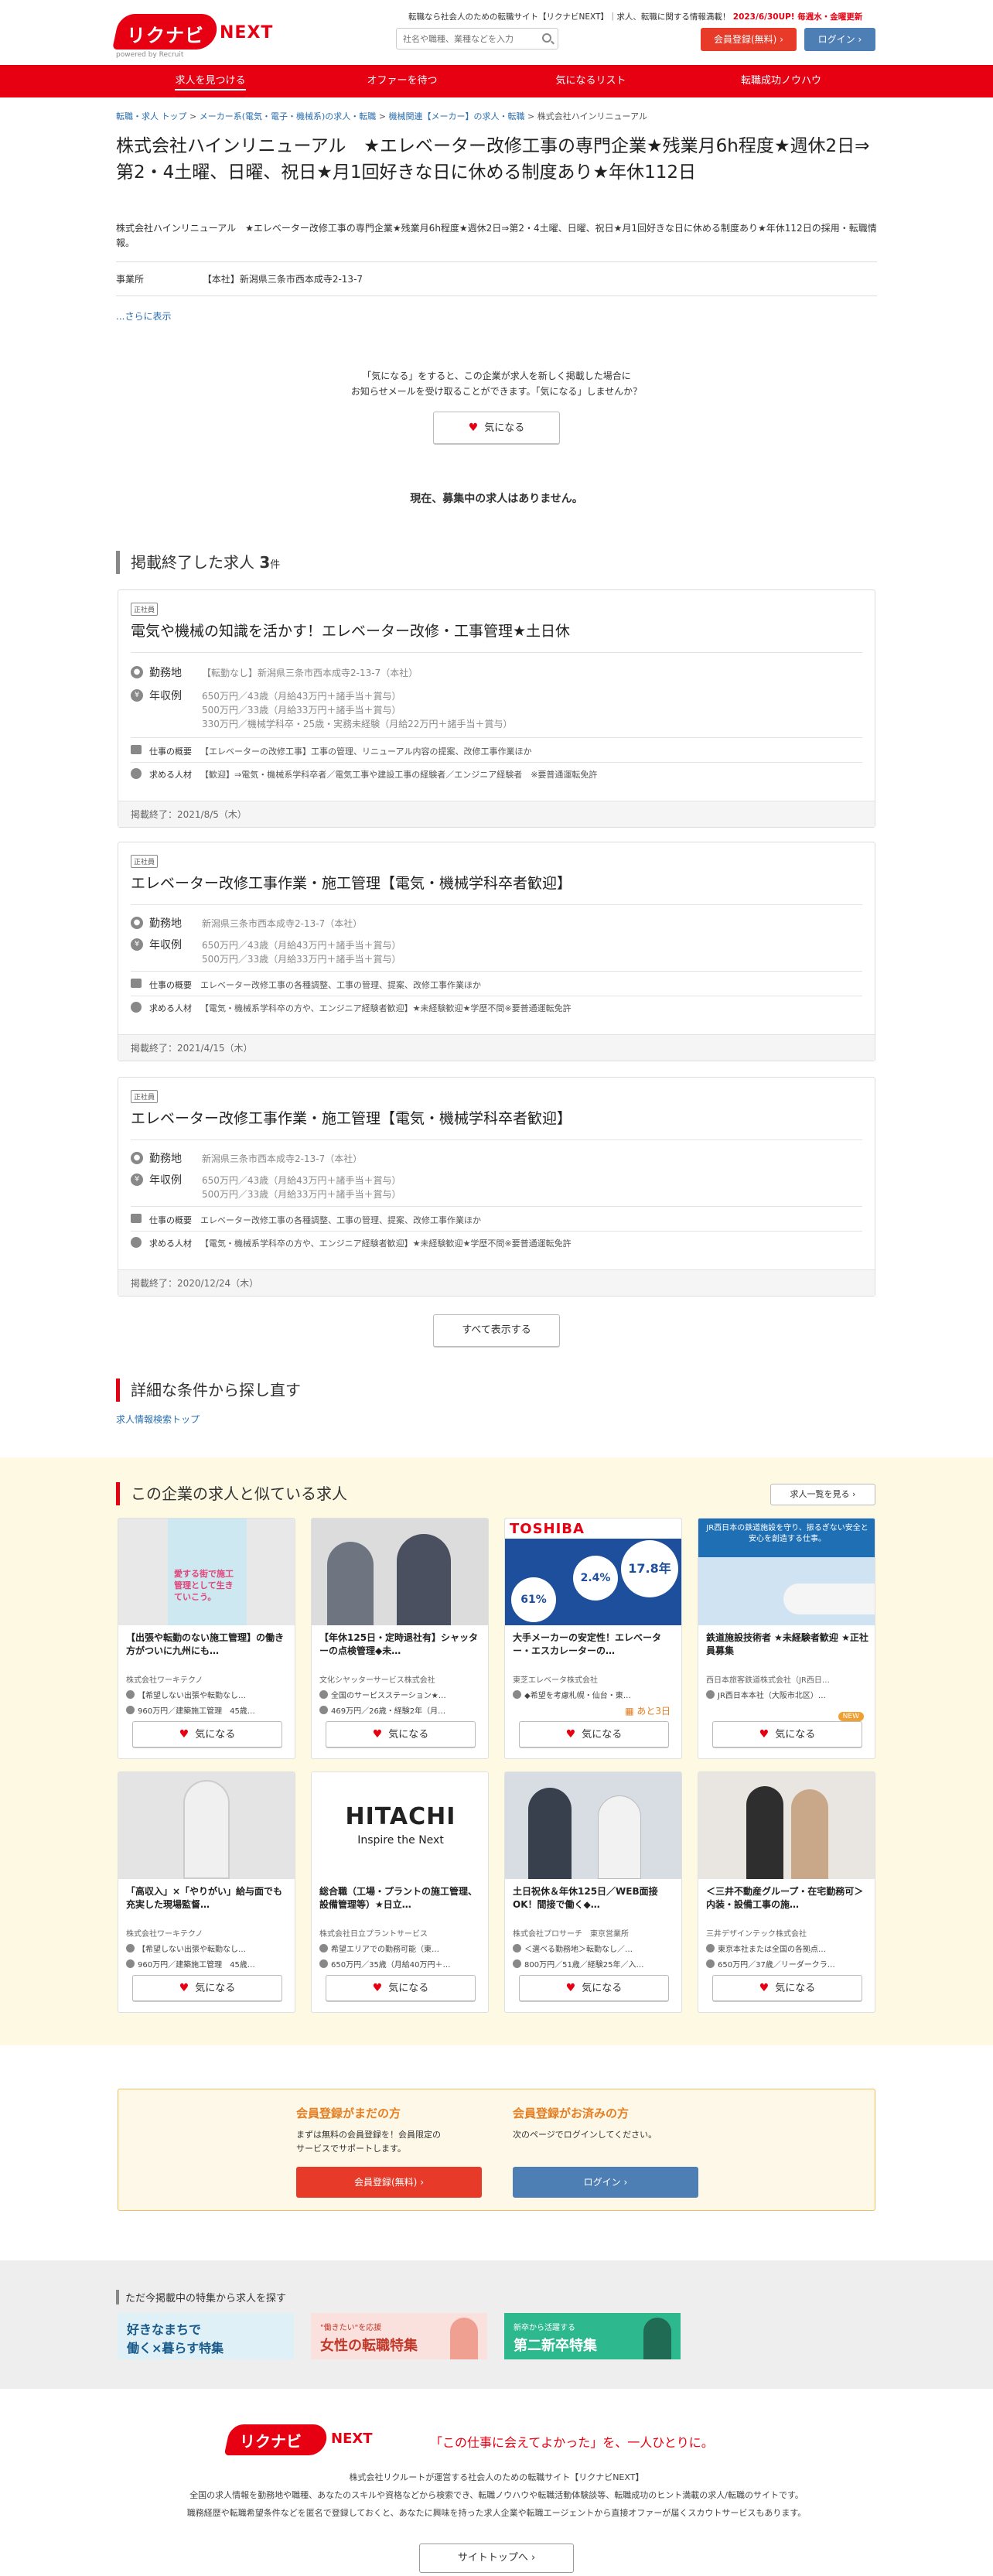  Describe the element at coordinates (457, 116) in the screenshot. I see `breadcrumb-link-machine: 機械関連【メーカー】の求人・転職` at that location.